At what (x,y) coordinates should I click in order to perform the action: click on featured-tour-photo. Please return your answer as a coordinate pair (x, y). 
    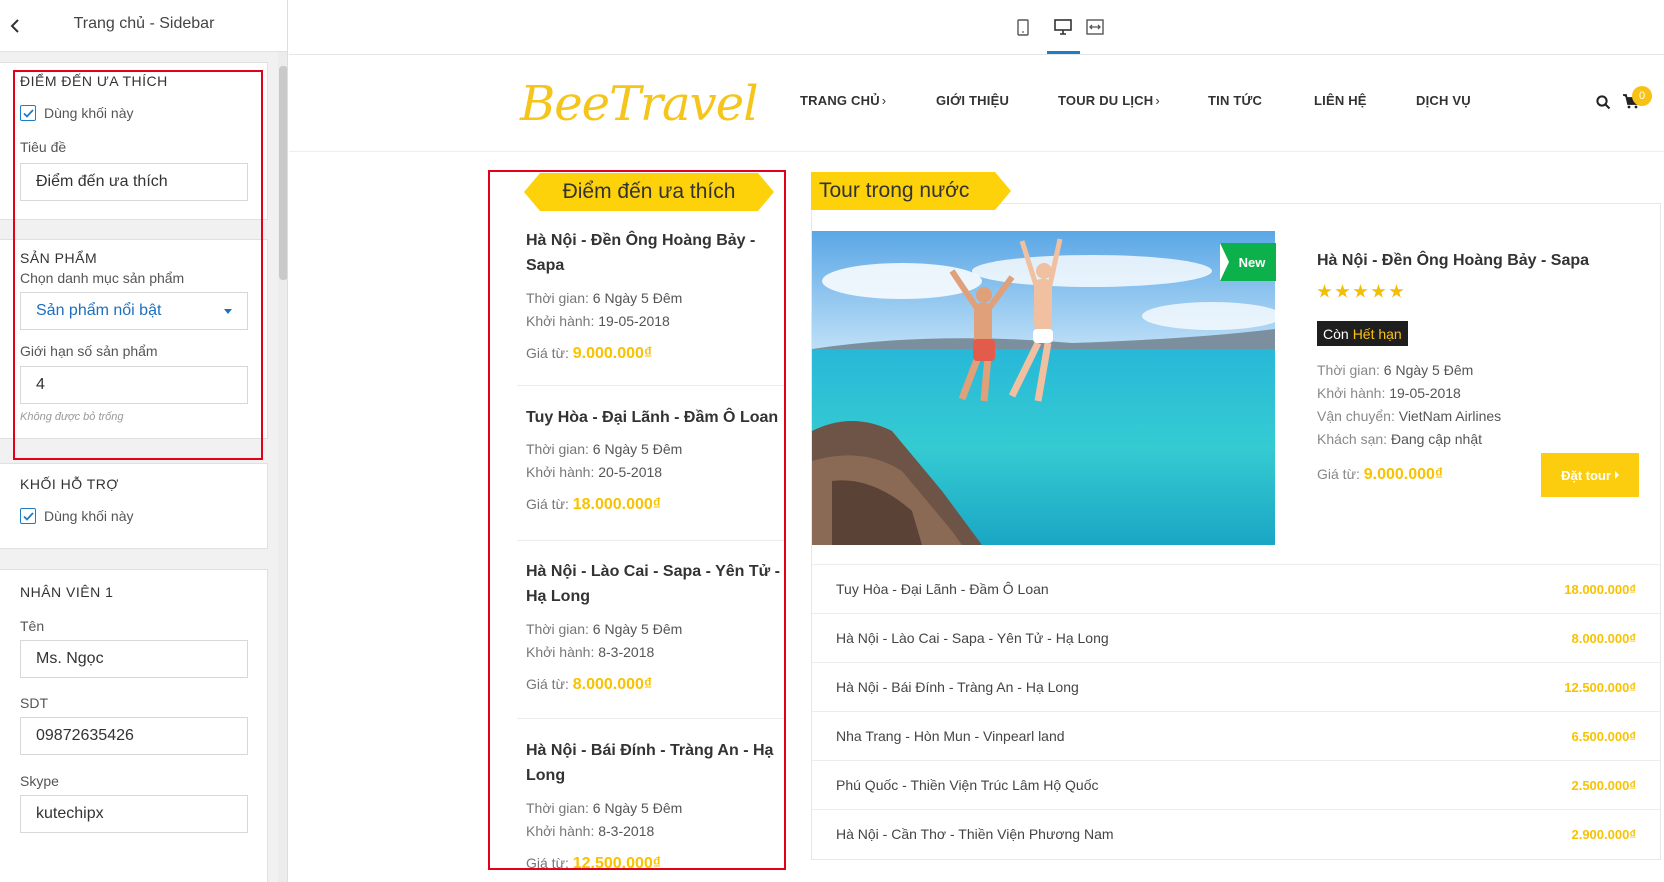
    Looking at the image, I should click on (1043, 388).